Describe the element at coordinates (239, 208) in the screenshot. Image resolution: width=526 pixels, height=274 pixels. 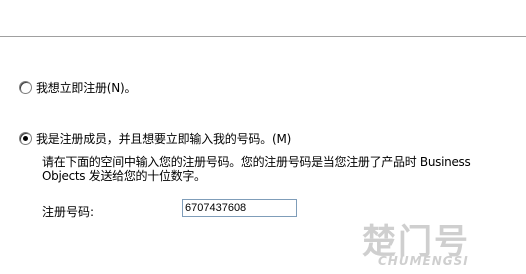
I see `serial-number-input` at that location.